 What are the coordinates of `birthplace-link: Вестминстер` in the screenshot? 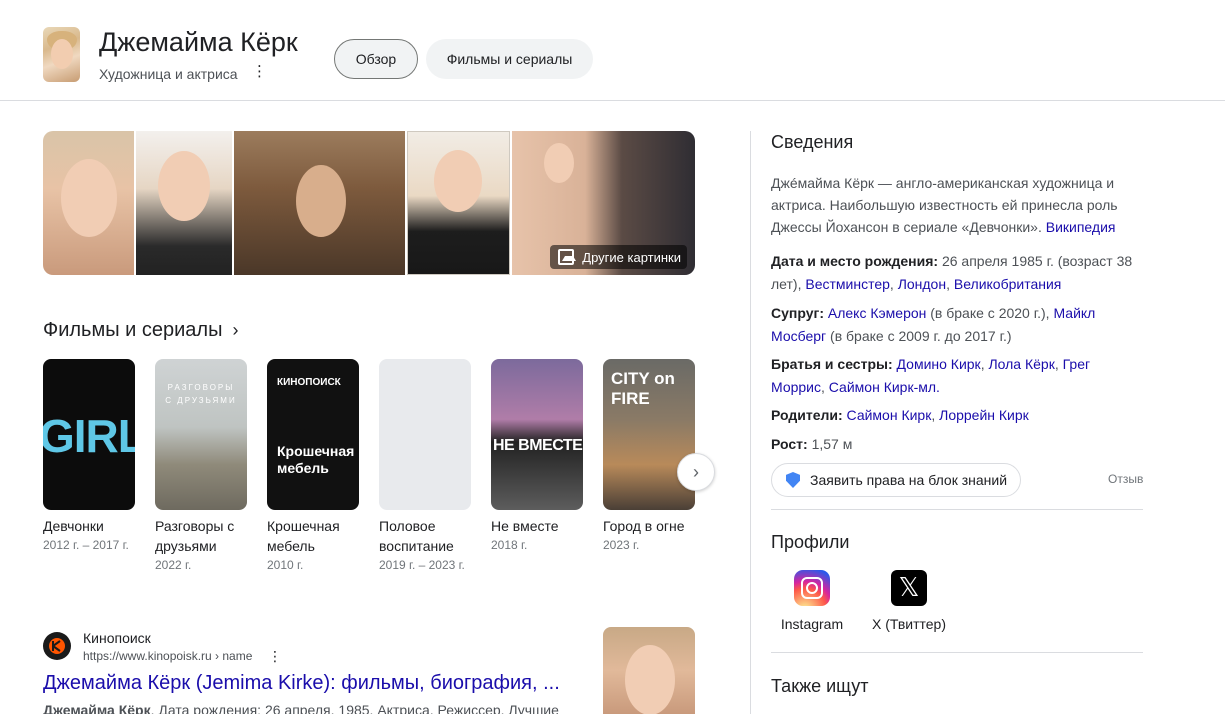 It's located at (847, 284).